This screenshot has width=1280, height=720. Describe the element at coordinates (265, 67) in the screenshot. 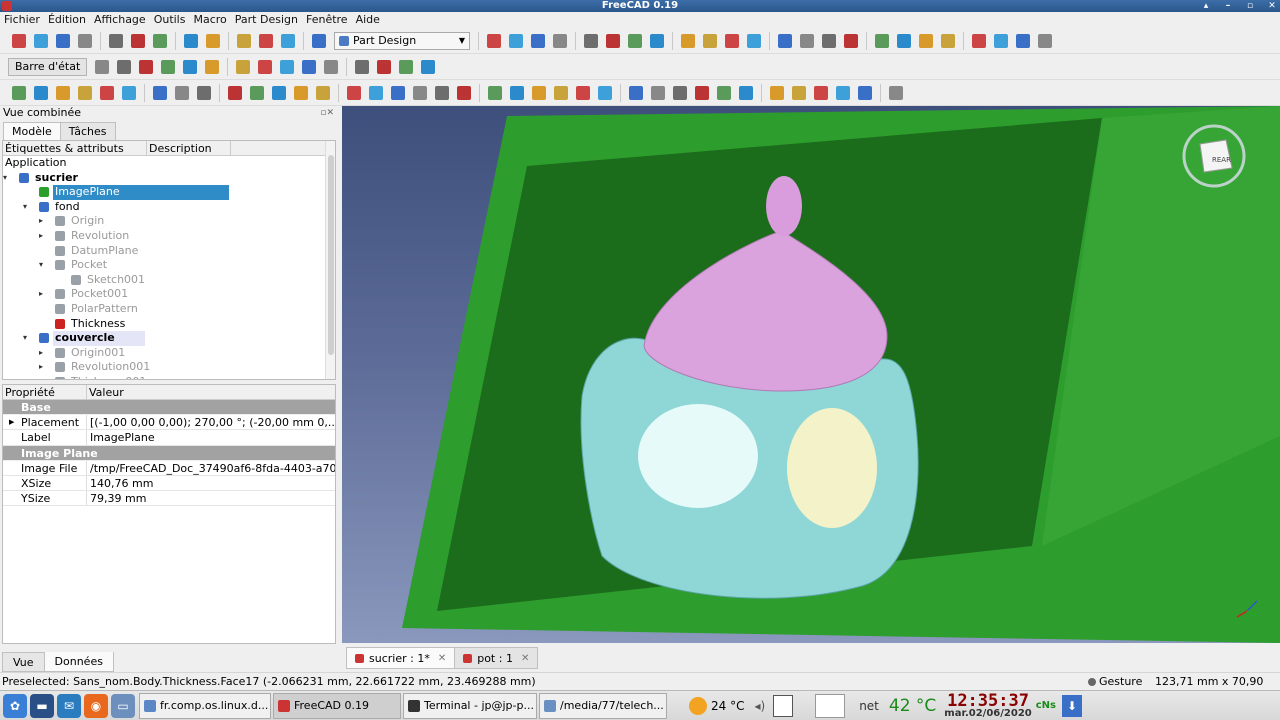

I see `std-tool-7-icon` at that location.